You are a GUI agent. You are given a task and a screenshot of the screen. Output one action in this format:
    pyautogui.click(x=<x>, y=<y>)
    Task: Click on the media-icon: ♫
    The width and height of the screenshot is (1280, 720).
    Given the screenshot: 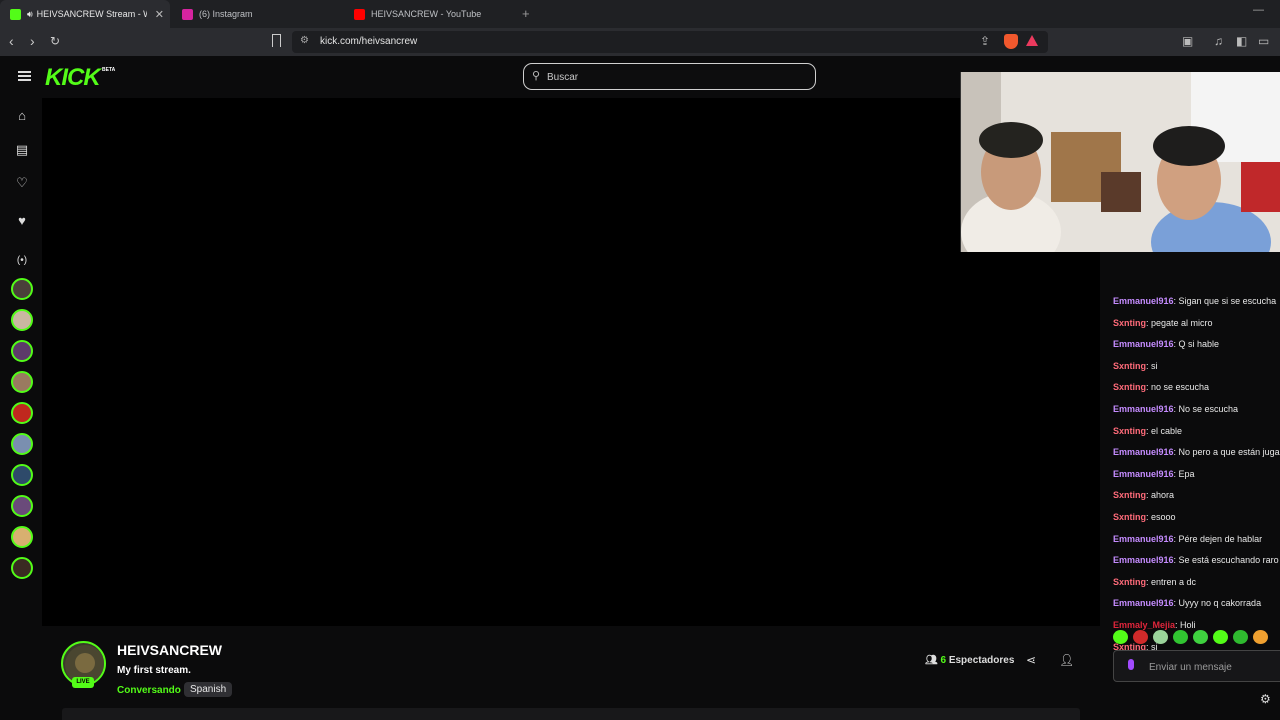 What is the action you would take?
    pyautogui.click(x=1218, y=41)
    